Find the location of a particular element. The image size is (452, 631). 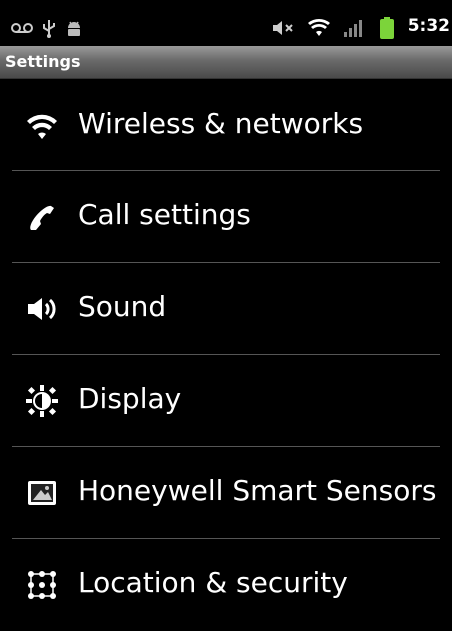

settings-item-label: Honeywell Smart Sensors is located at coordinates (257, 490).